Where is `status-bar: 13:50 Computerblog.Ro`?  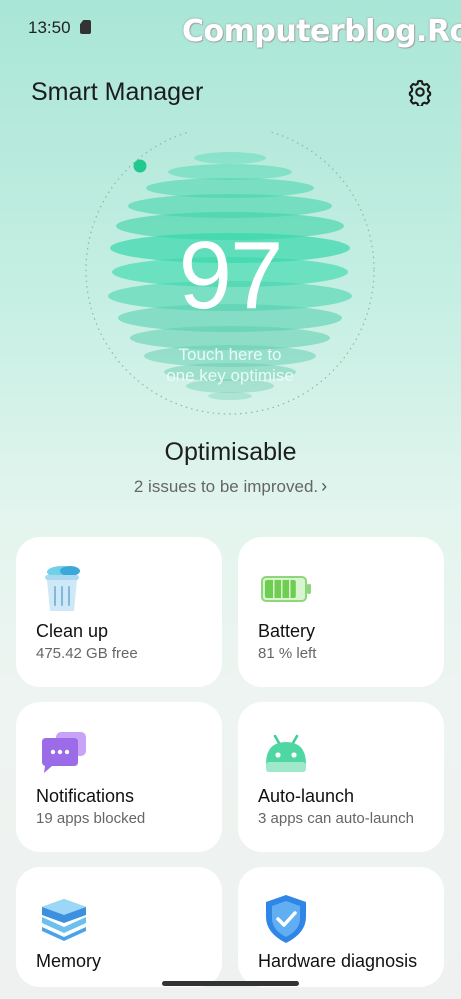 status-bar: 13:50 Computerblog.Ro is located at coordinates (230, 28).